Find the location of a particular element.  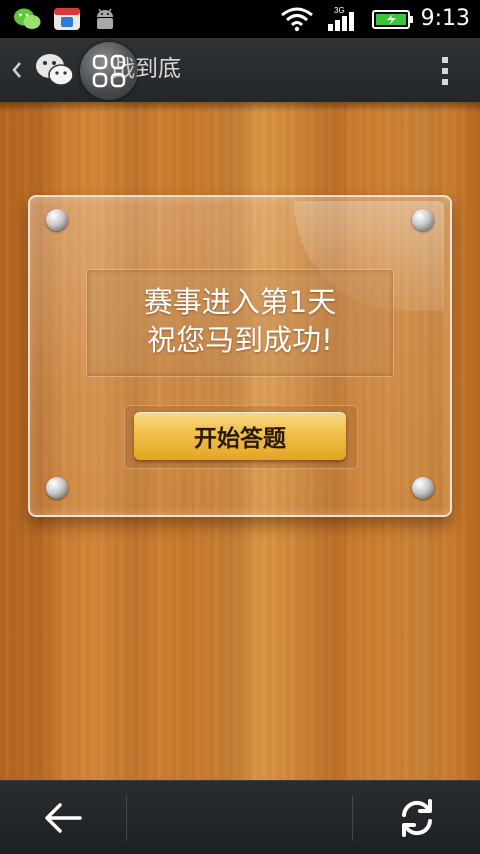

wechat-logo-icon is located at coordinates (55, 70).